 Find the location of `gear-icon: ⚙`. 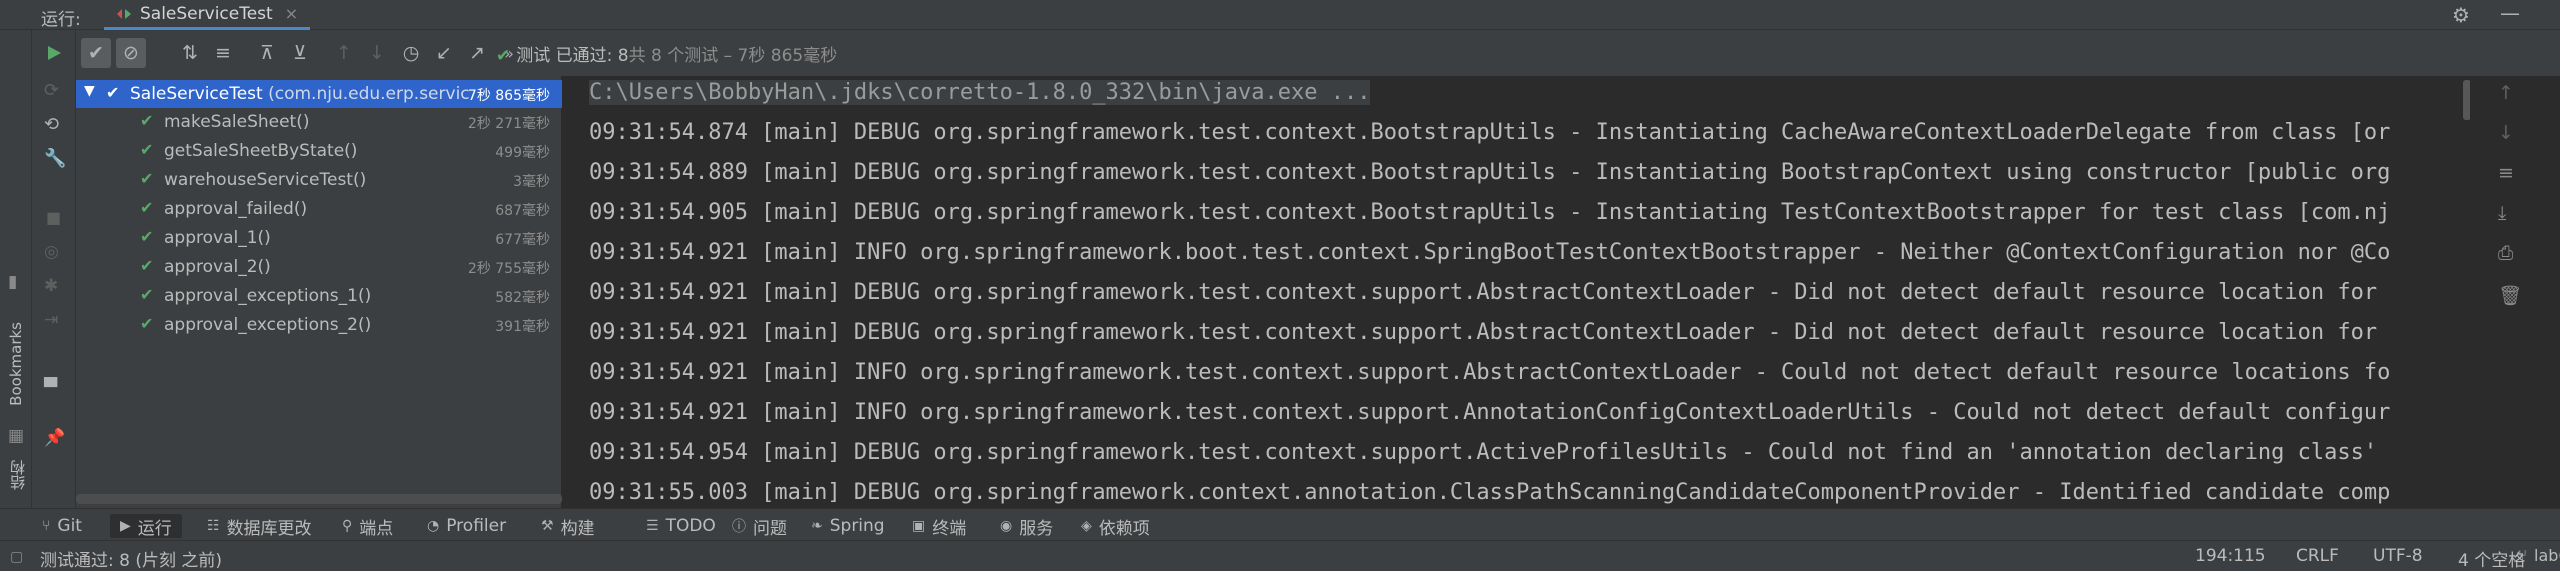

gear-icon: ⚙ is located at coordinates (2461, 15).